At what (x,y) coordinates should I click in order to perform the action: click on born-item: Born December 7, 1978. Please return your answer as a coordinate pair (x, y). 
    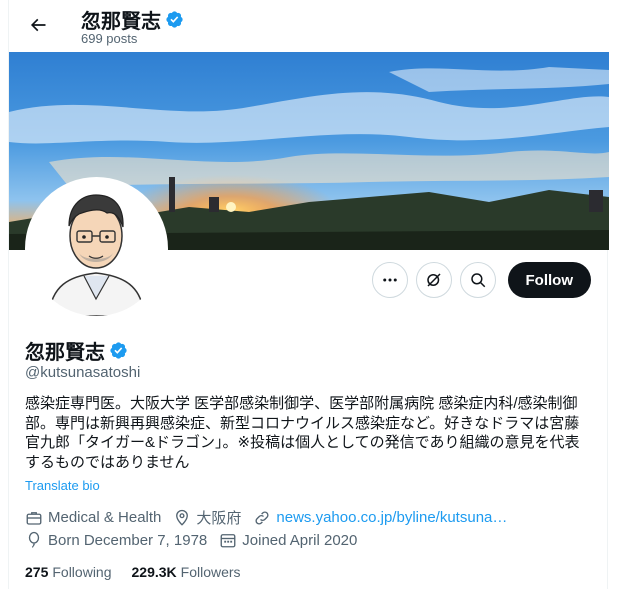
    Looking at the image, I should click on (116, 540).